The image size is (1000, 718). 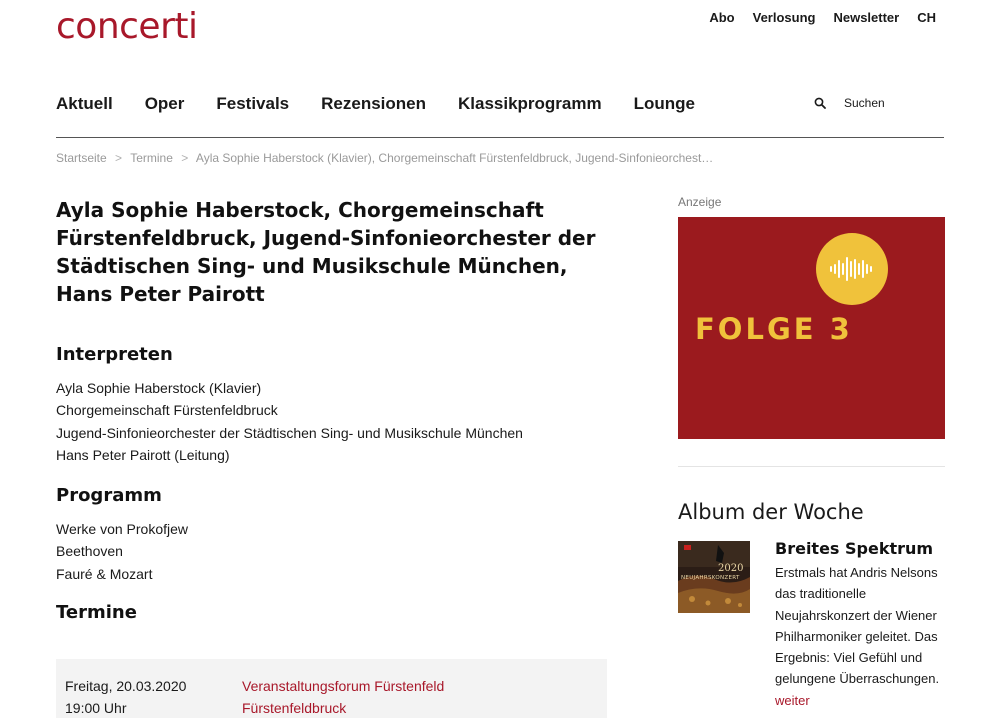 I want to click on title-line: Hans Peter Pairott, so click(x=160, y=294).